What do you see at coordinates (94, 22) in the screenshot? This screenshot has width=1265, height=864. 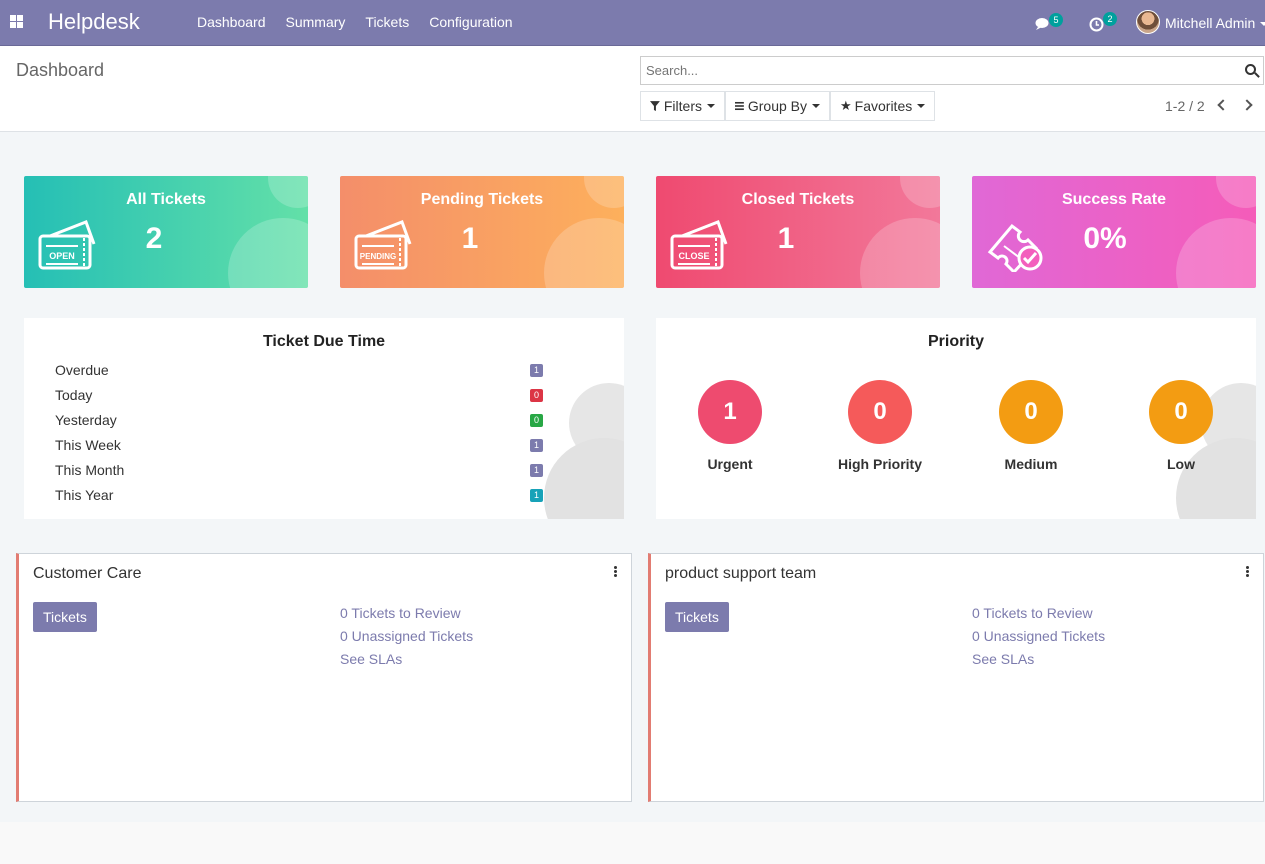 I see `app-brand: Helpdesk` at bounding box center [94, 22].